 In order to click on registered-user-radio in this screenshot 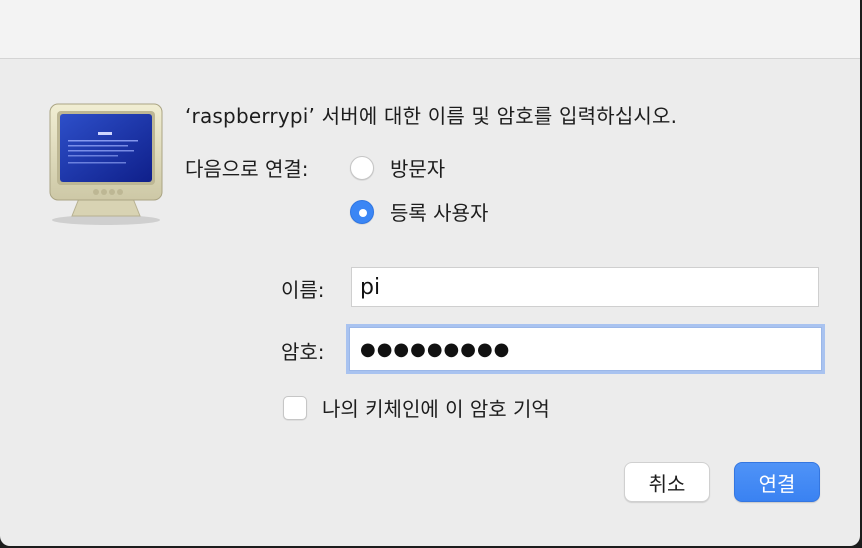, I will do `click(362, 211)`.